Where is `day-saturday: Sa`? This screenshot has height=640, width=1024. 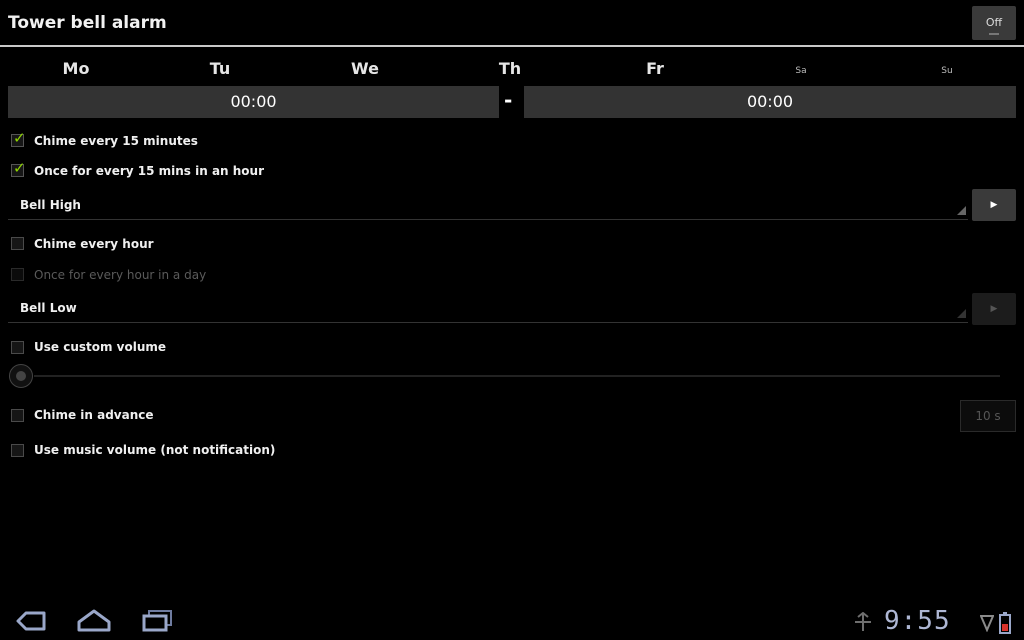 day-saturday: Sa is located at coordinates (801, 71).